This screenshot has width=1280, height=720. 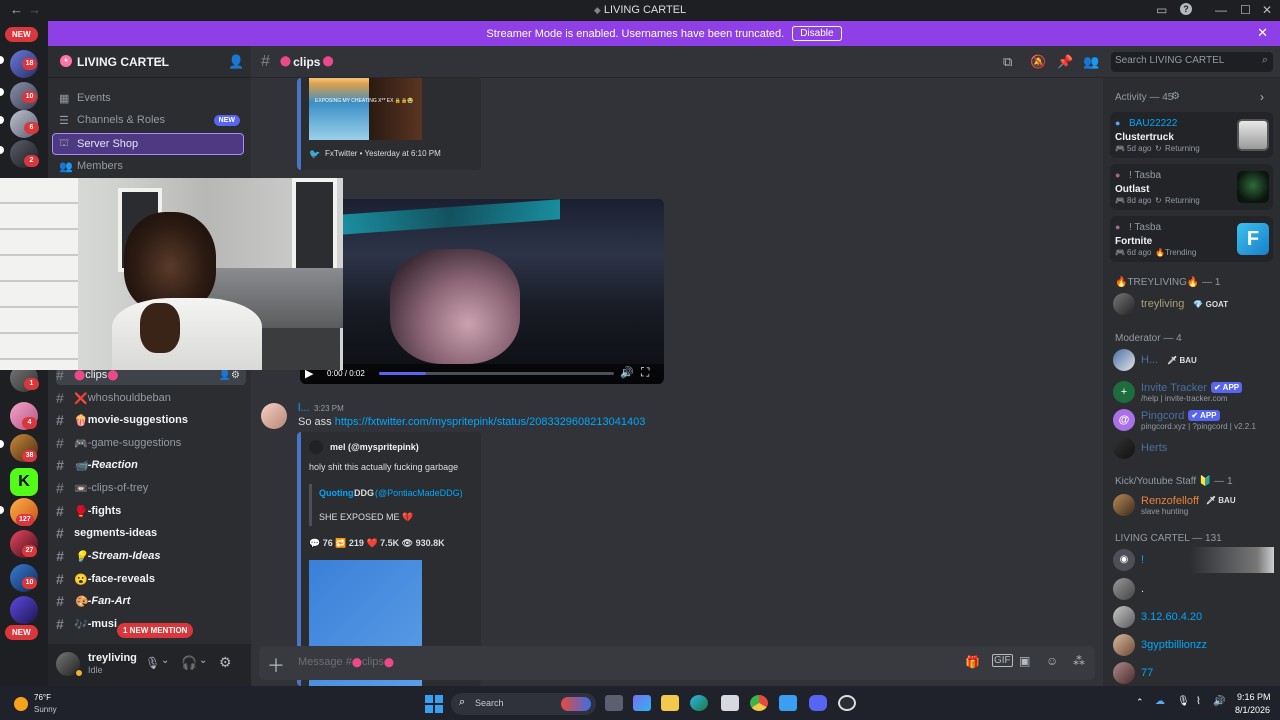 I want to click on channel-item: # 📼 -clips-of-trey, so click(x=151, y=488).